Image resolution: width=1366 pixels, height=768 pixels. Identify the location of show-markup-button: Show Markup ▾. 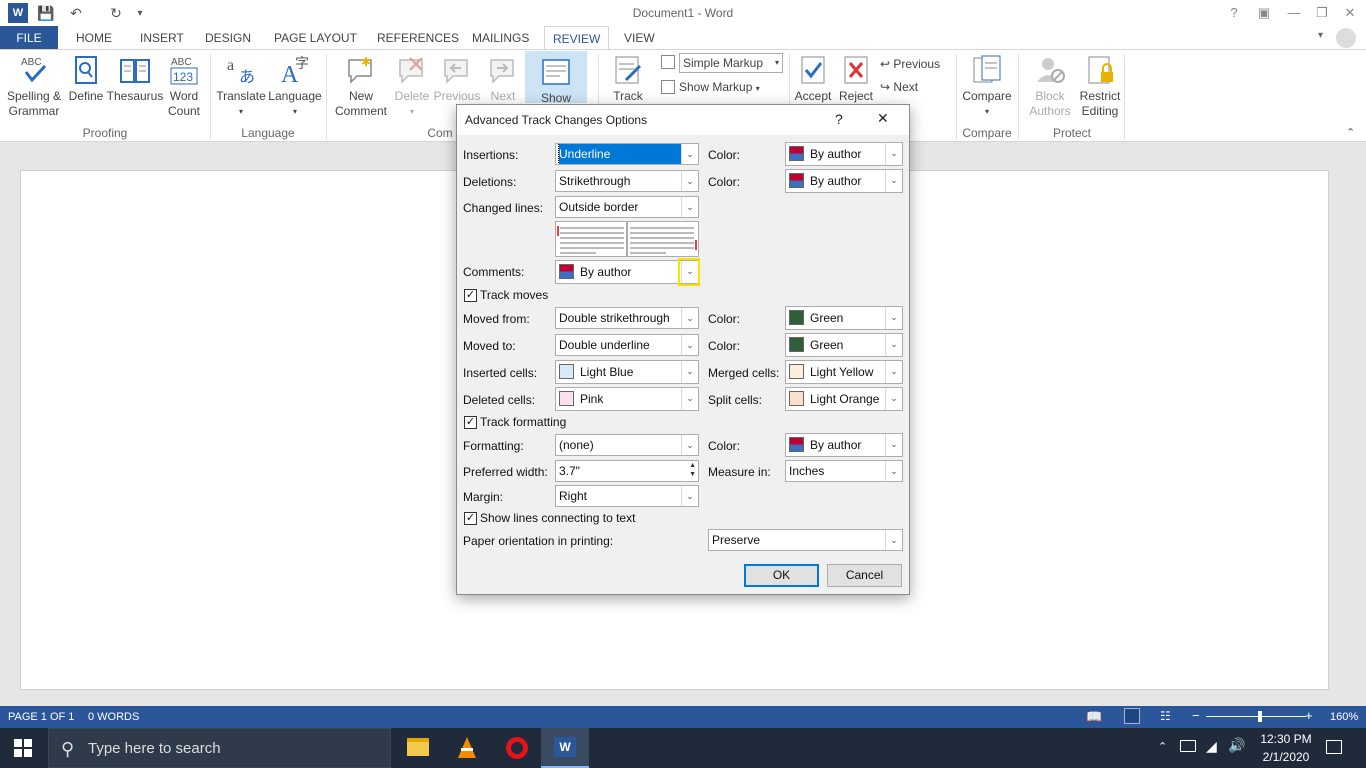
(719, 87).